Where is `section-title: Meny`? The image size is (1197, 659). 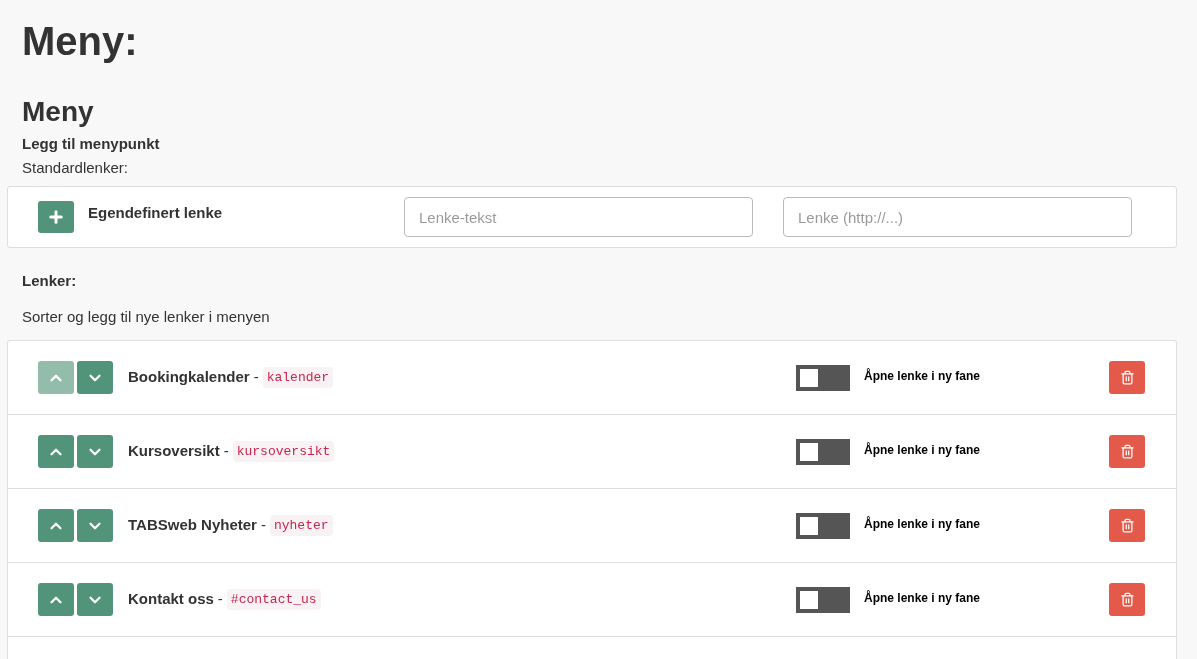 section-title: Meny is located at coordinates (58, 112).